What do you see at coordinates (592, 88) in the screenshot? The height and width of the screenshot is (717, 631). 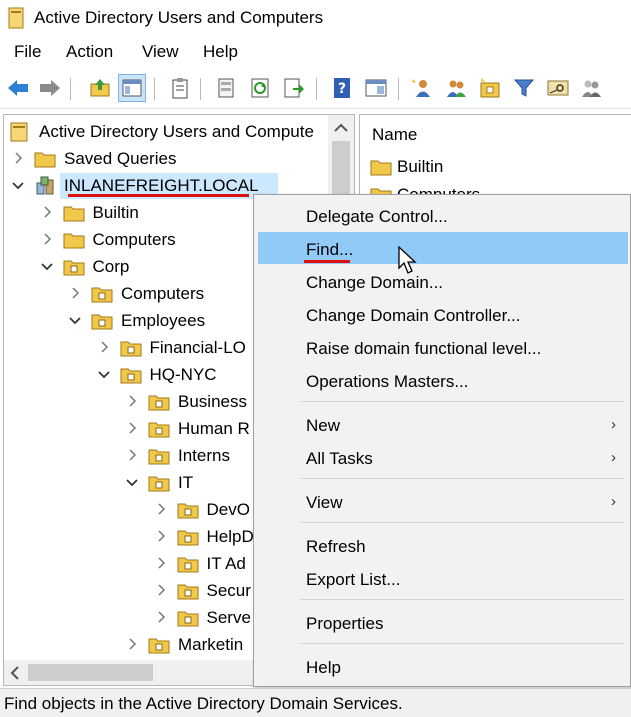 I see `add-to-group-icon` at bounding box center [592, 88].